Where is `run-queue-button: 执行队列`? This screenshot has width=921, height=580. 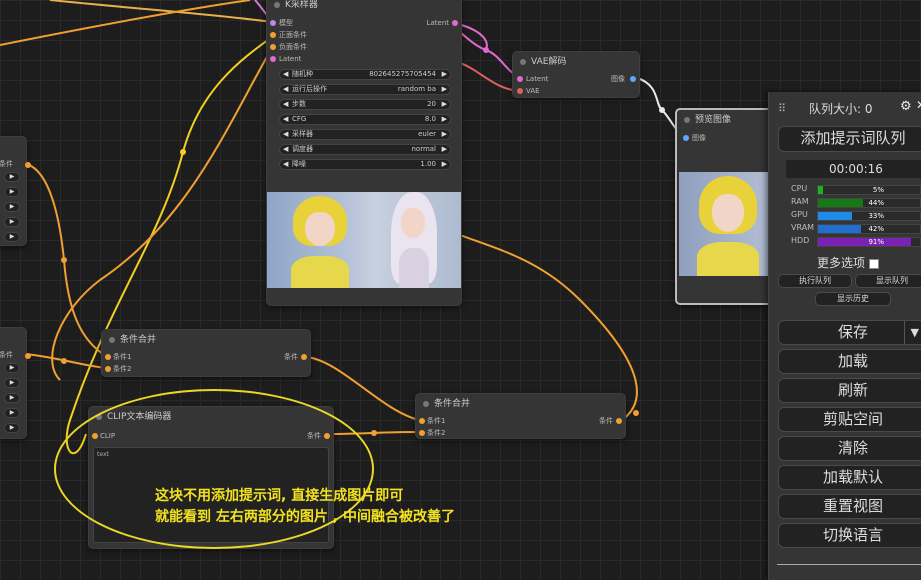
run-queue-button: 执行队列 is located at coordinates (815, 281).